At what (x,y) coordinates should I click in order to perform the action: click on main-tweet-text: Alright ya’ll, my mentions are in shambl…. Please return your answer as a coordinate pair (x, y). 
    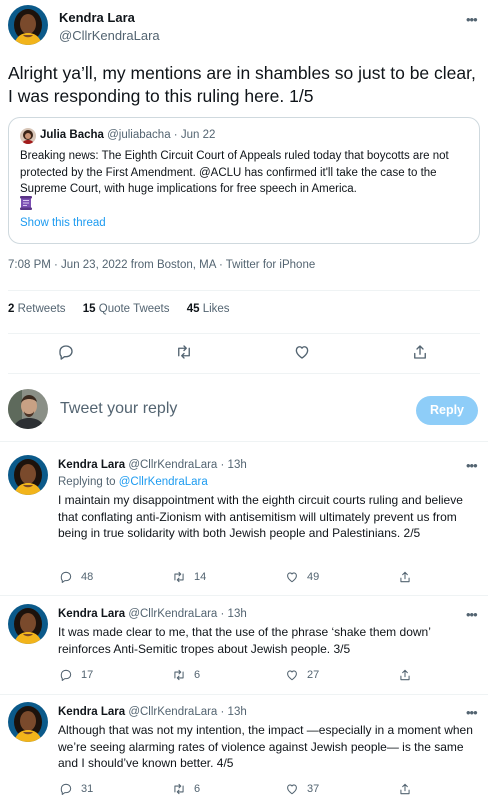
    Looking at the image, I should click on (242, 84).